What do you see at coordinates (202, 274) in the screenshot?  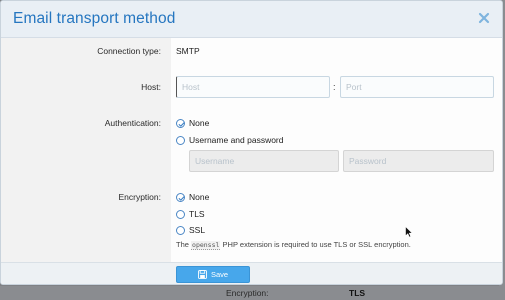 I see `save-icon` at bounding box center [202, 274].